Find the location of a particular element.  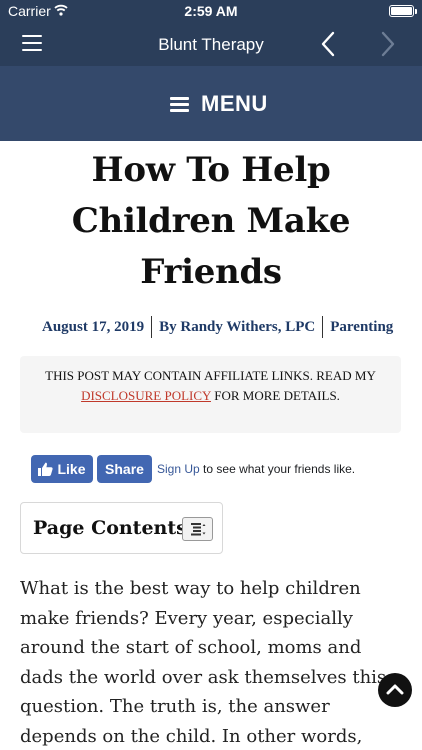

thumbs-up-icon is located at coordinates (46, 469).